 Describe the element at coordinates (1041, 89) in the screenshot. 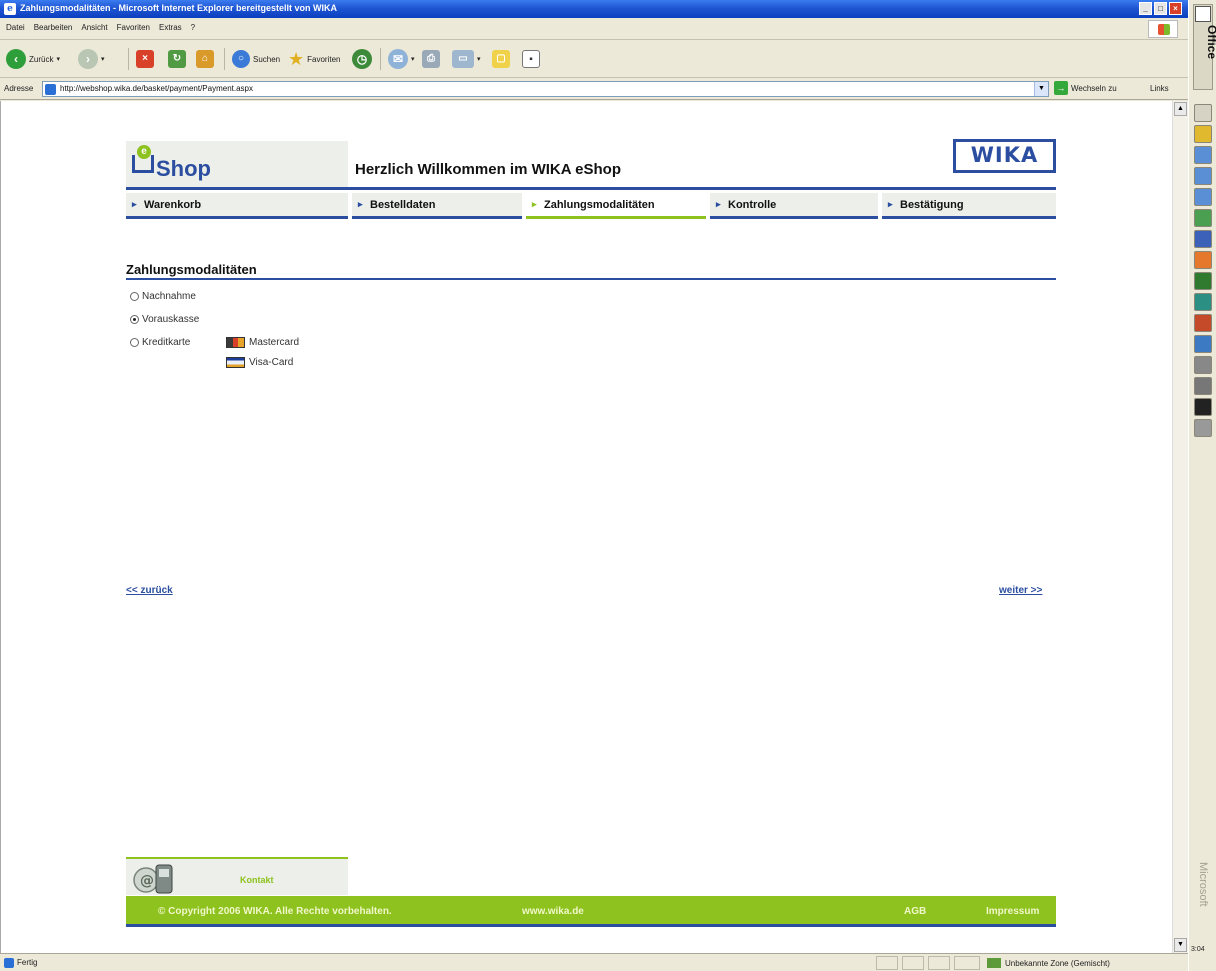

I see `address-dropdown-icon: ▼` at that location.